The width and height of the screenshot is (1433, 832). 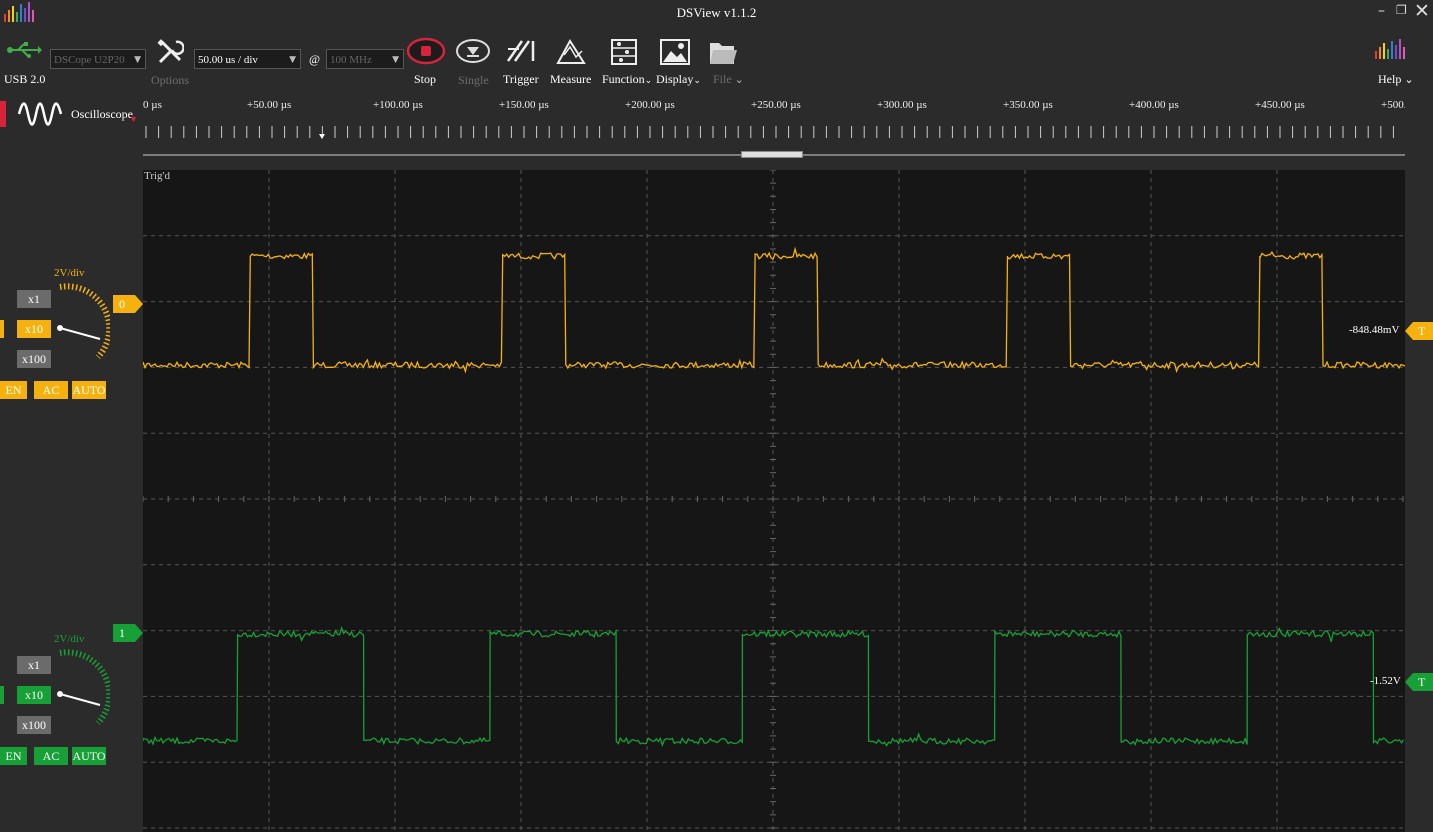 I want to click on channel-0-marker-shape, so click(x=128, y=304).